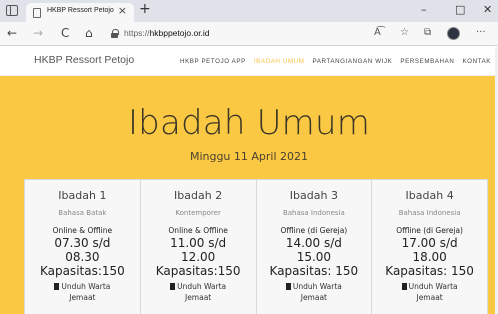 This screenshot has width=498, height=314. What do you see at coordinates (37, 13) in the screenshot?
I see `page-favicon-icon` at bounding box center [37, 13].